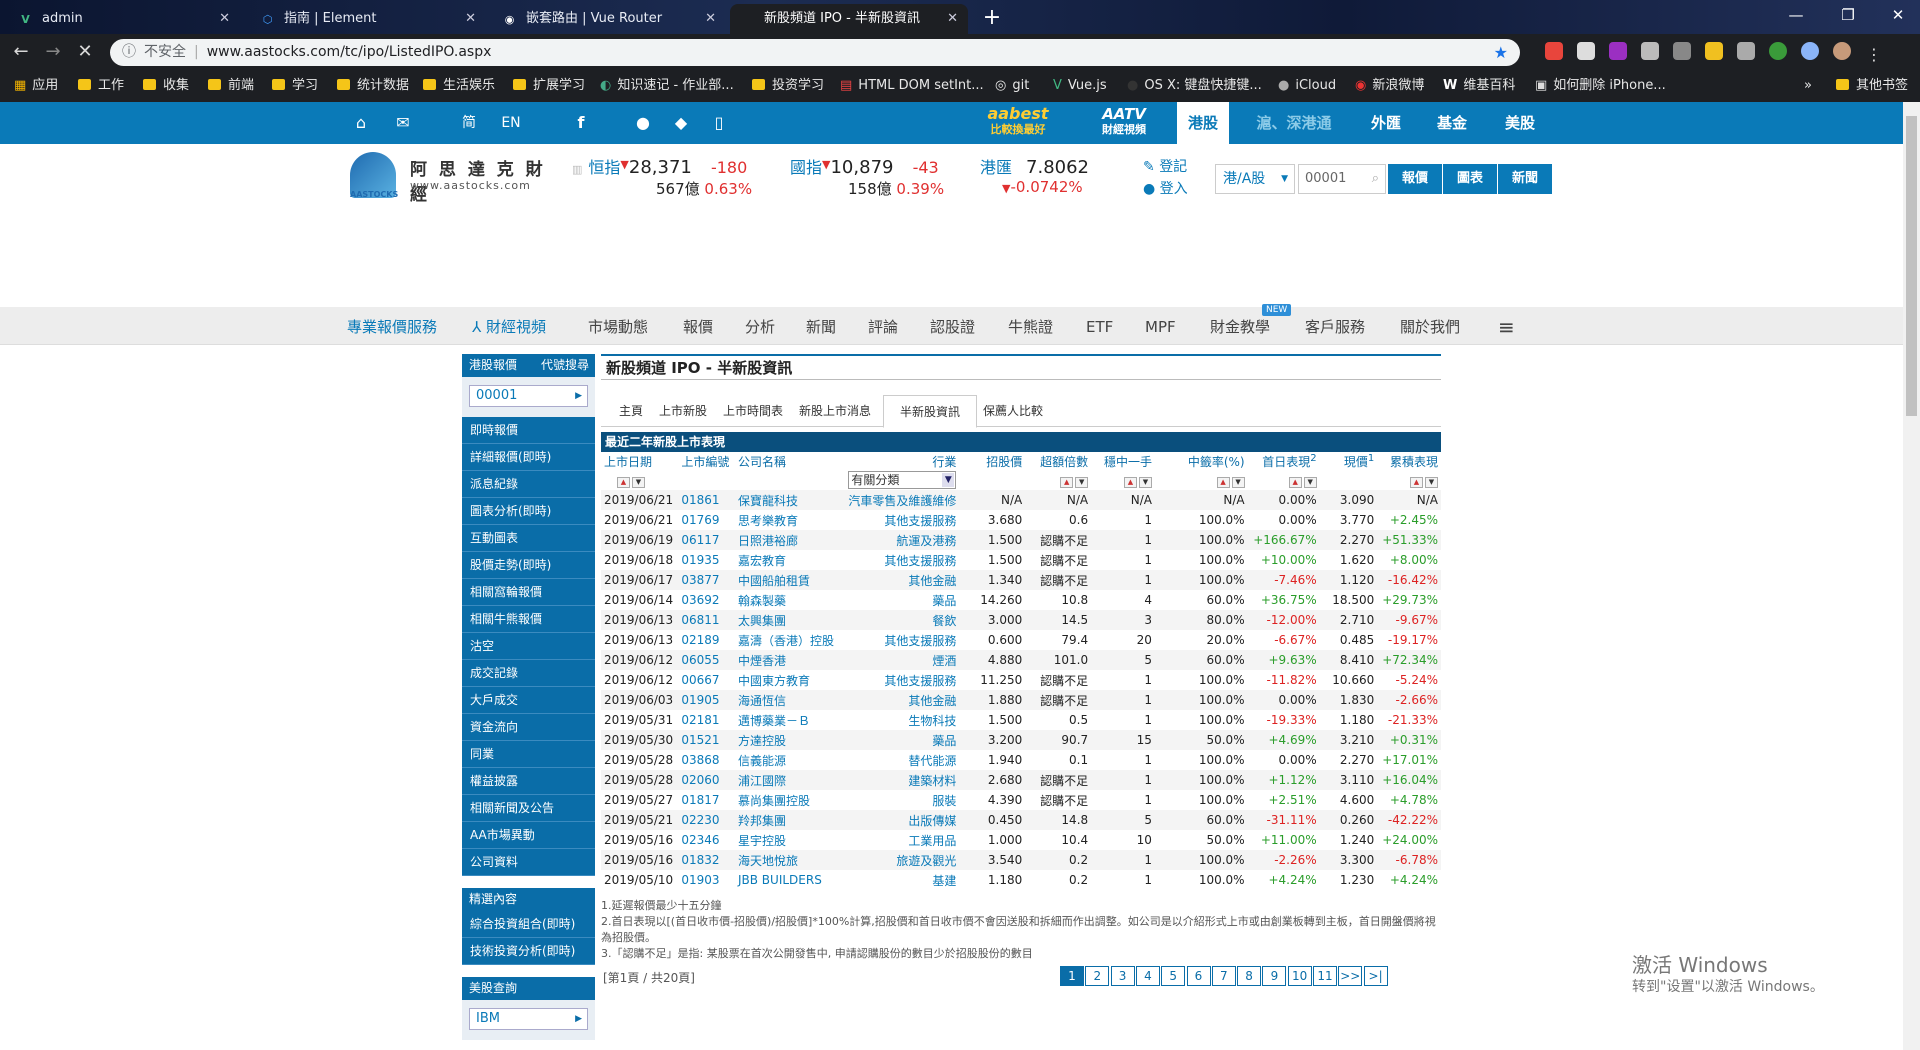 This screenshot has width=1920, height=1050. I want to click on bookmark-folder-other: 其他书签, so click(1872, 86).